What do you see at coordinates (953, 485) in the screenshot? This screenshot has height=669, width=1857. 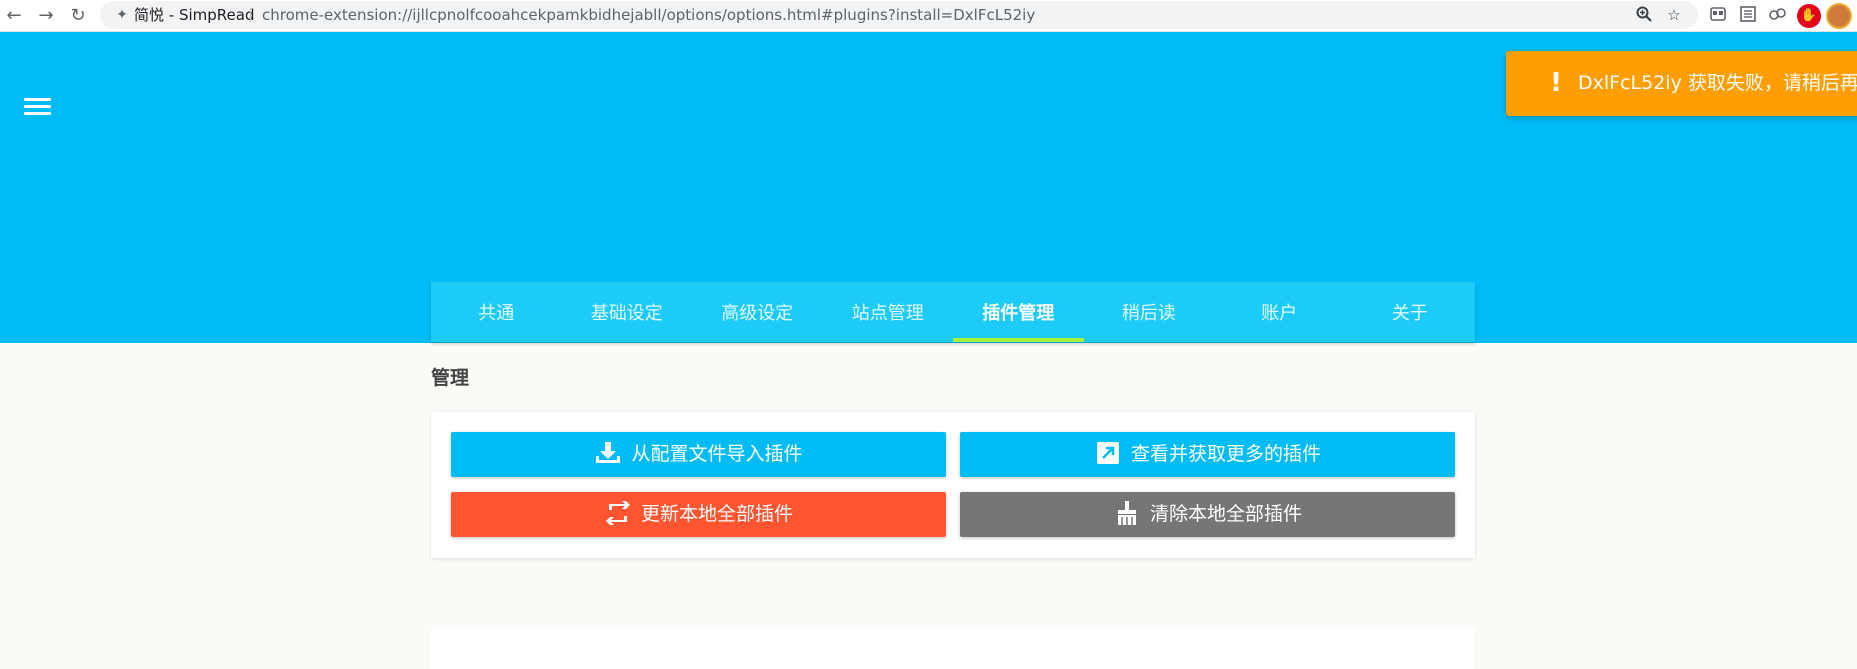 I see `plugin-management-card: 从配置文件导入插件 查看并获取更多的插件 更新本地全部插件 清除本地全部插件` at bounding box center [953, 485].